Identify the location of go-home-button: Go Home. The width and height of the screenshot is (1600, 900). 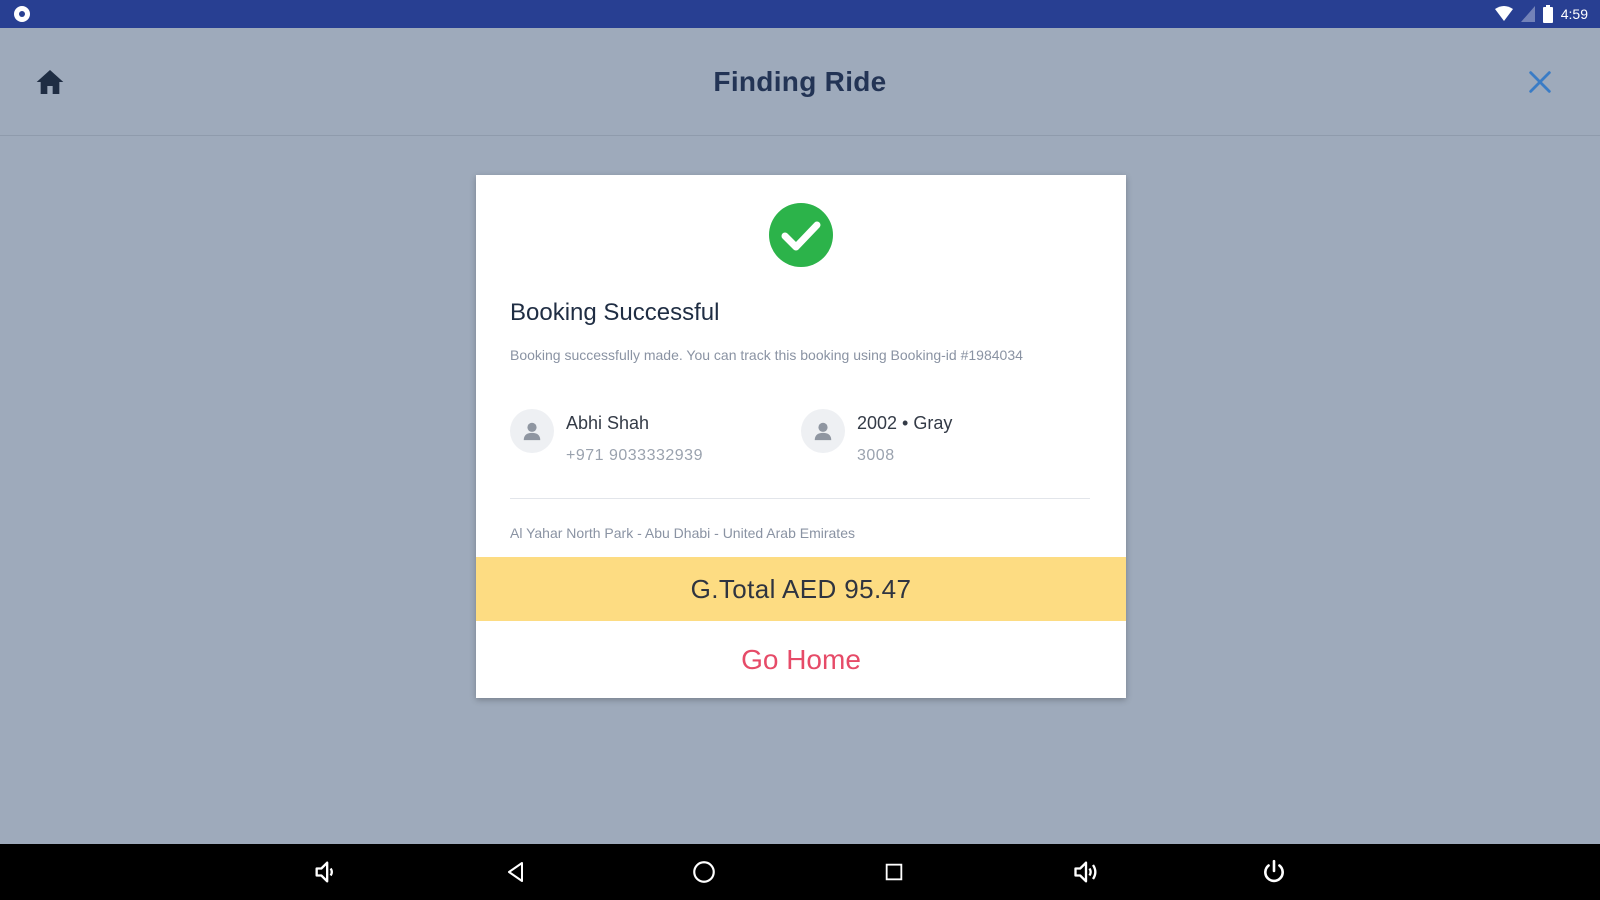
(801, 659).